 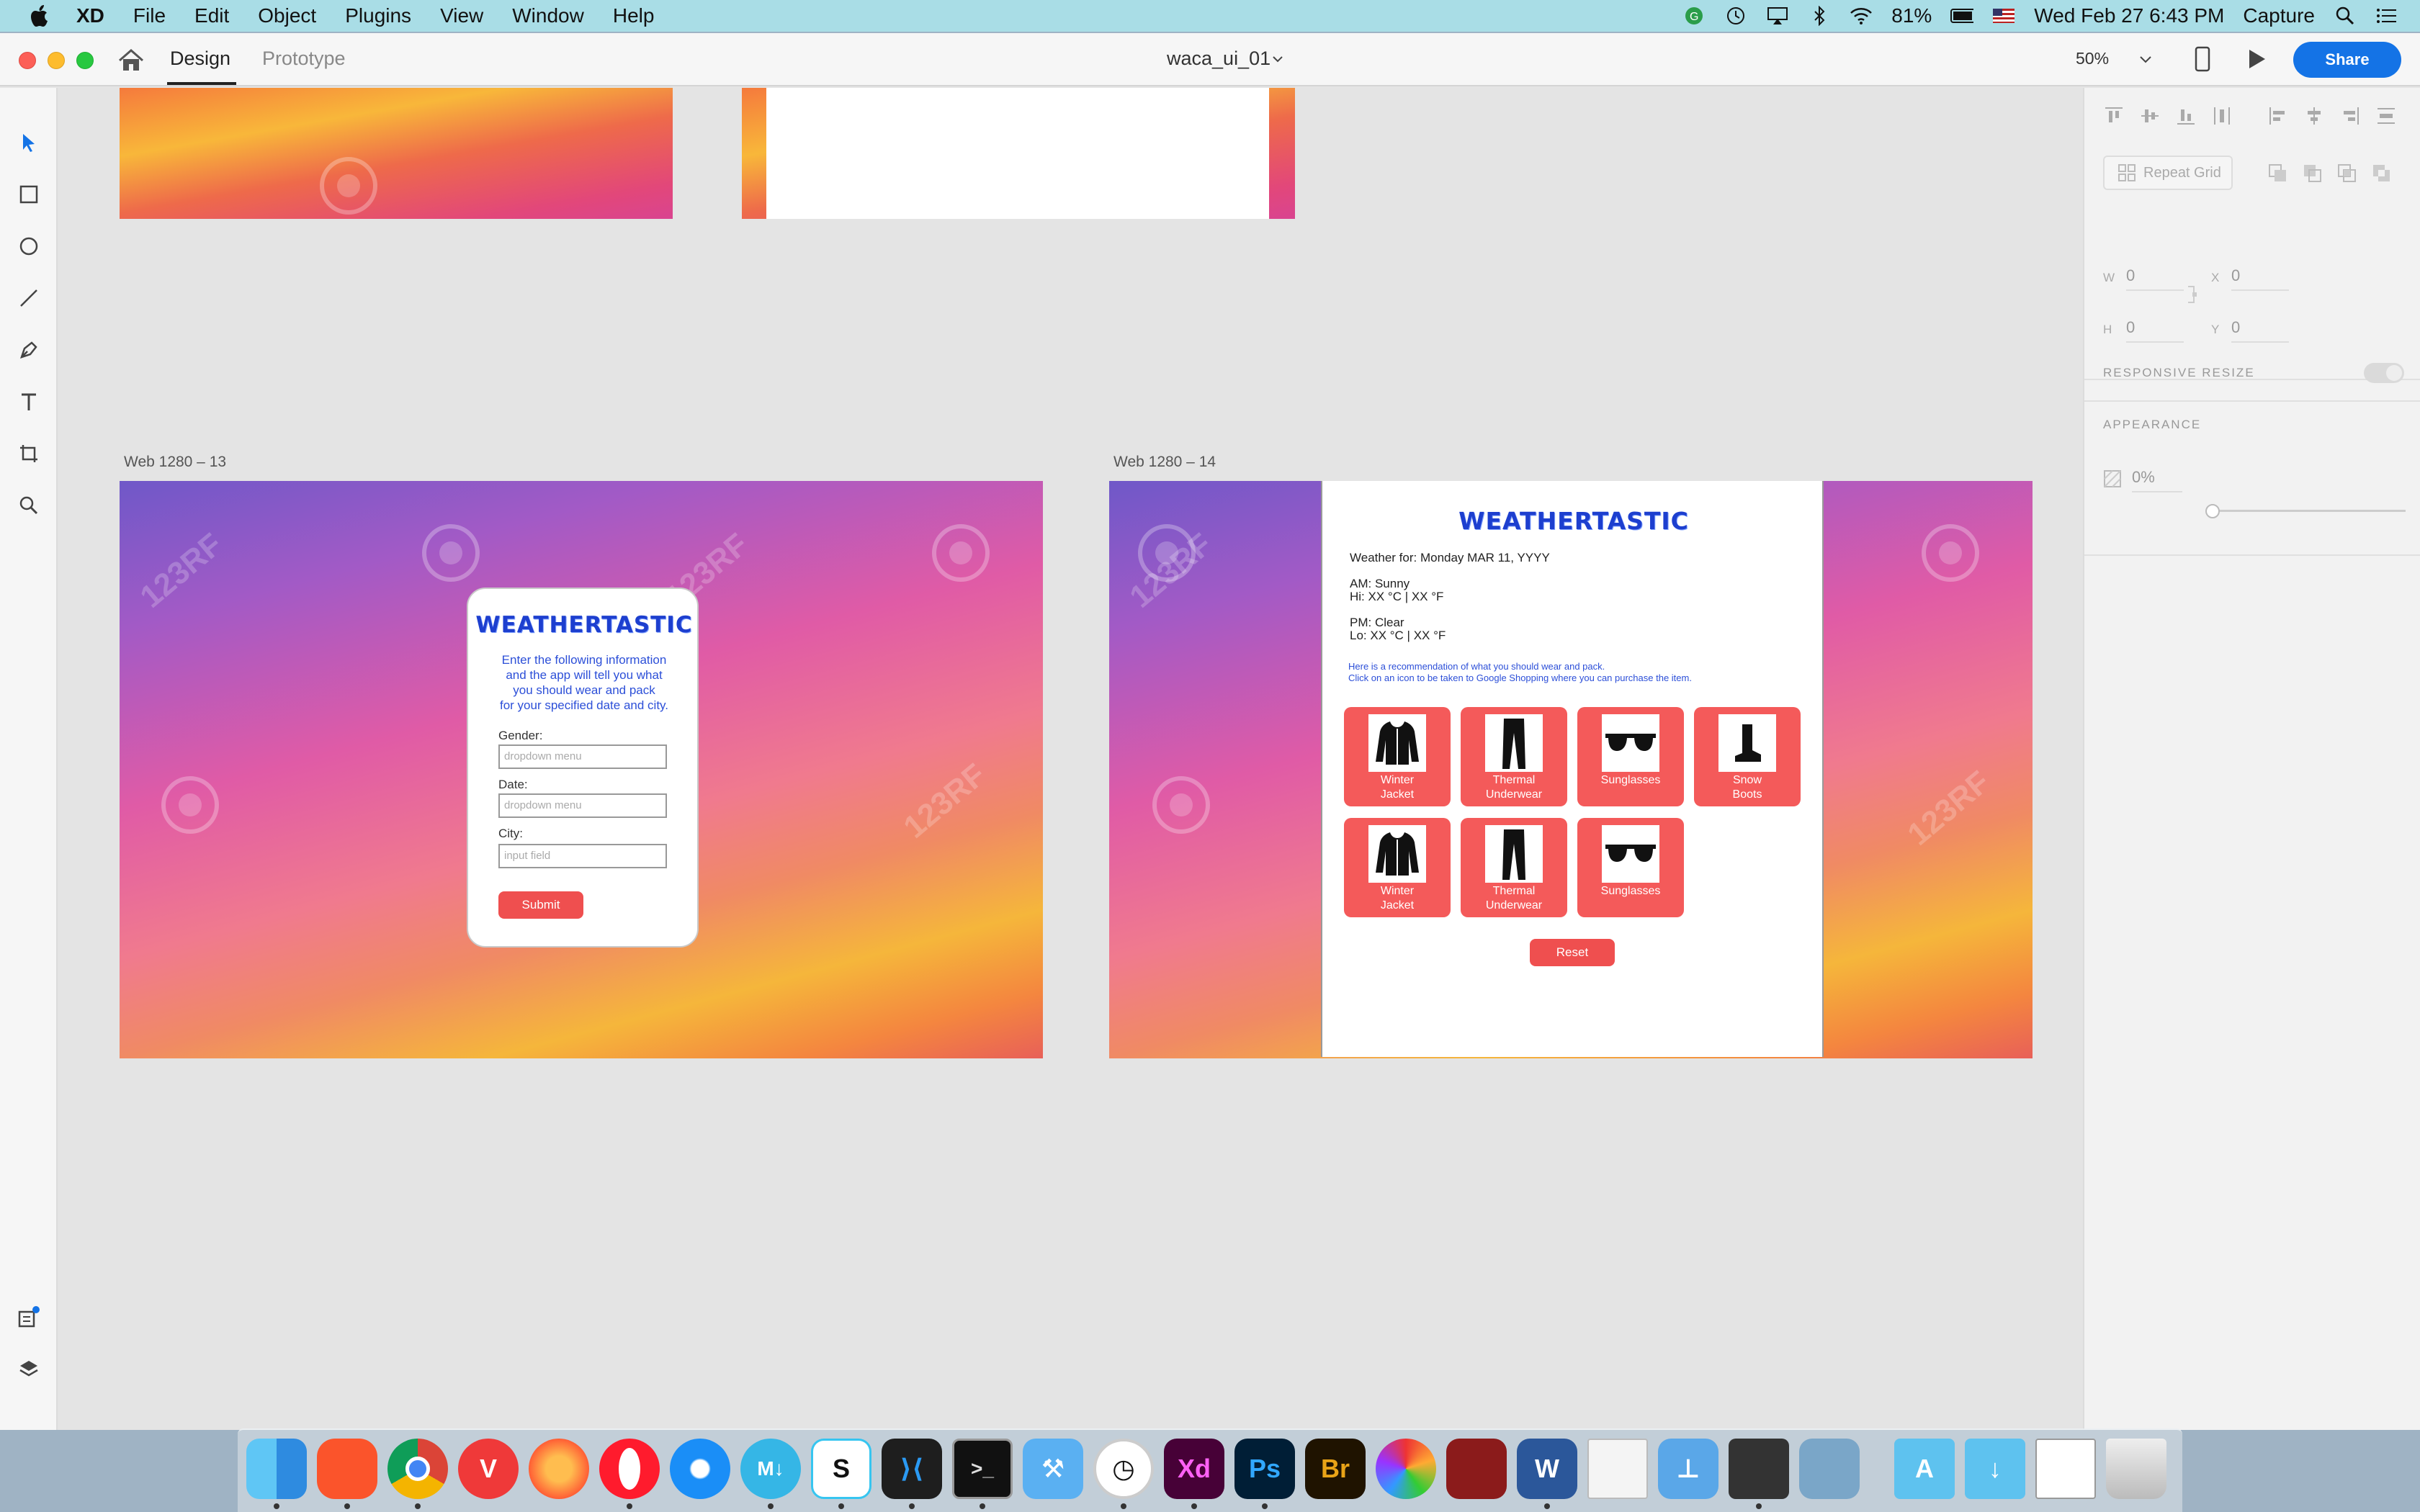 I want to click on menu-window: Window, so click(x=548, y=15).